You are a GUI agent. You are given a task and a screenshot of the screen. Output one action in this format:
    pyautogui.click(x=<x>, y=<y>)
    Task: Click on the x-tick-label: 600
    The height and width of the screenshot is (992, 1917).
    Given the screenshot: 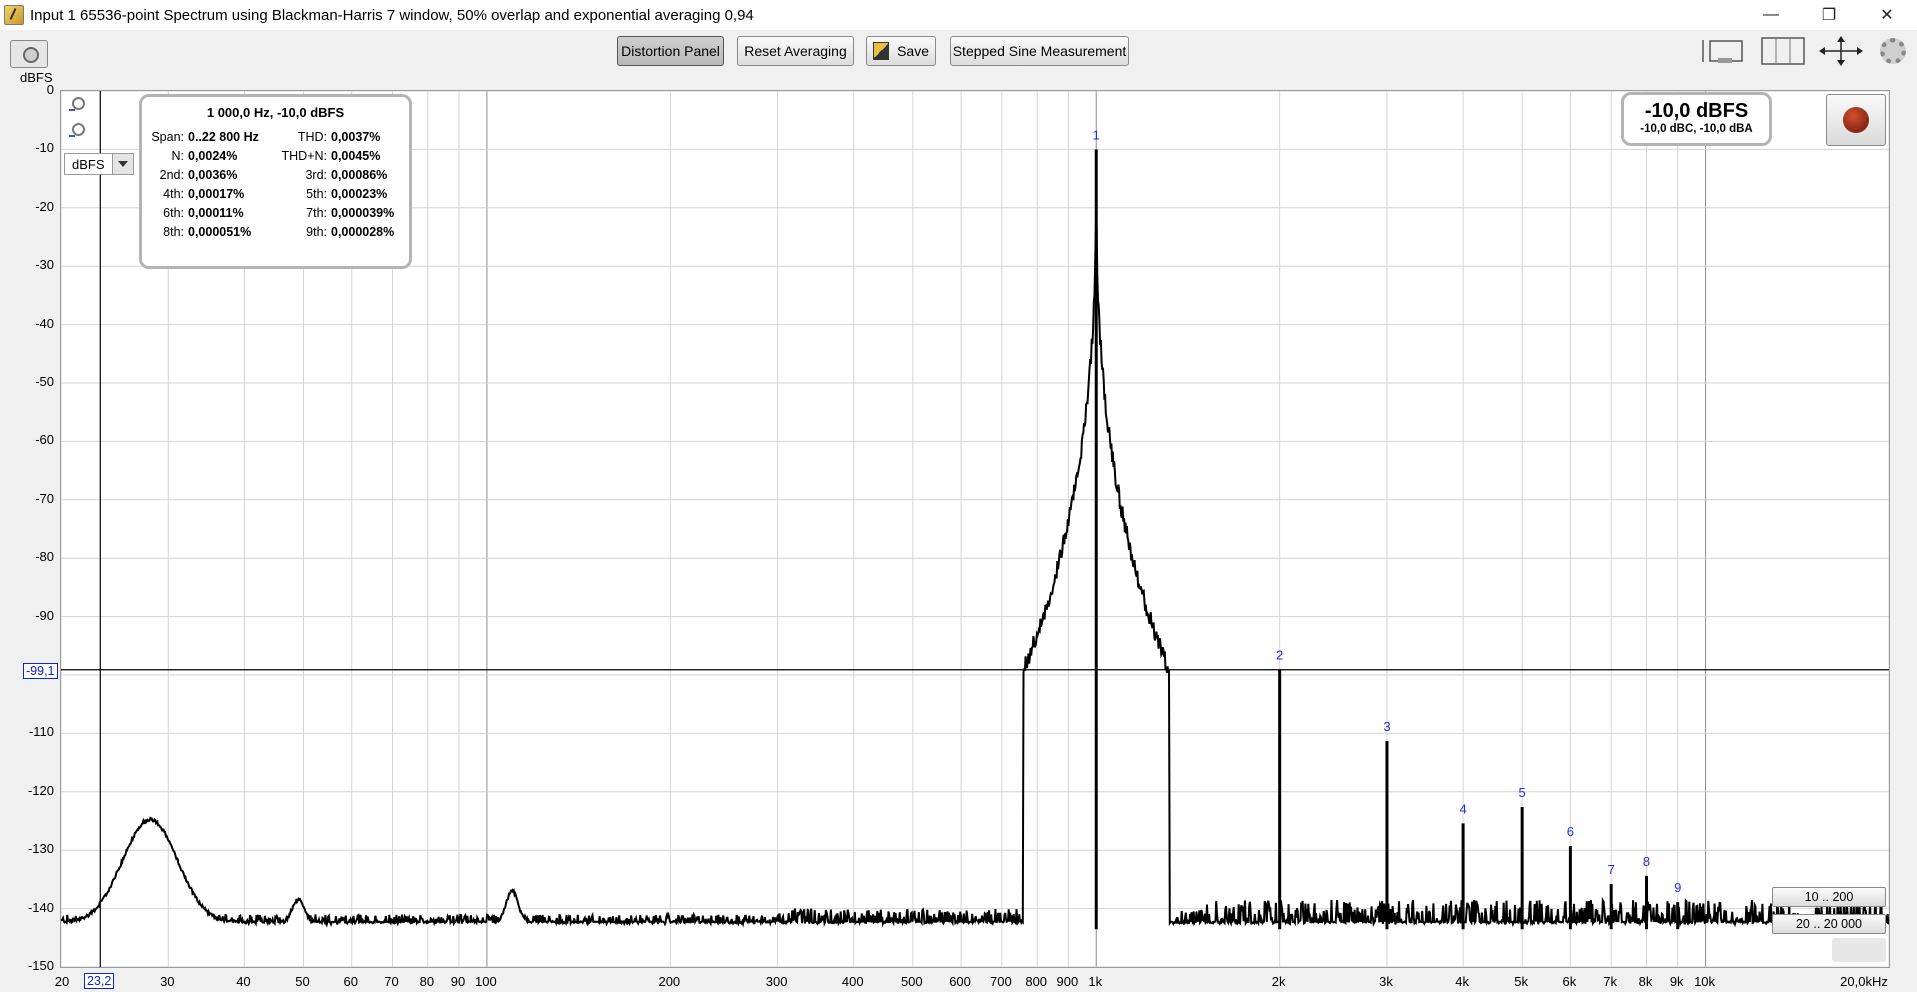 What is the action you would take?
    pyautogui.click(x=960, y=981)
    